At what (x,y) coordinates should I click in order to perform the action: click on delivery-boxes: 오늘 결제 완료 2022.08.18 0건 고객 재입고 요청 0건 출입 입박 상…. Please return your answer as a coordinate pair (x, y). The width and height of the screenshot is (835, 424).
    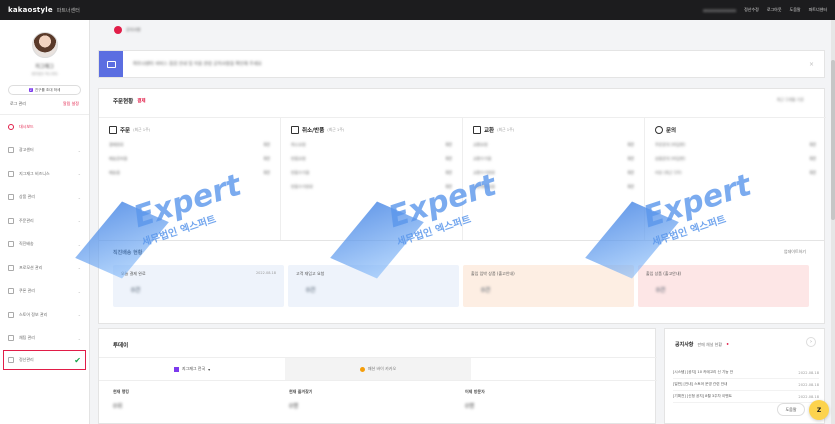
    Looking at the image, I should click on (461, 286).